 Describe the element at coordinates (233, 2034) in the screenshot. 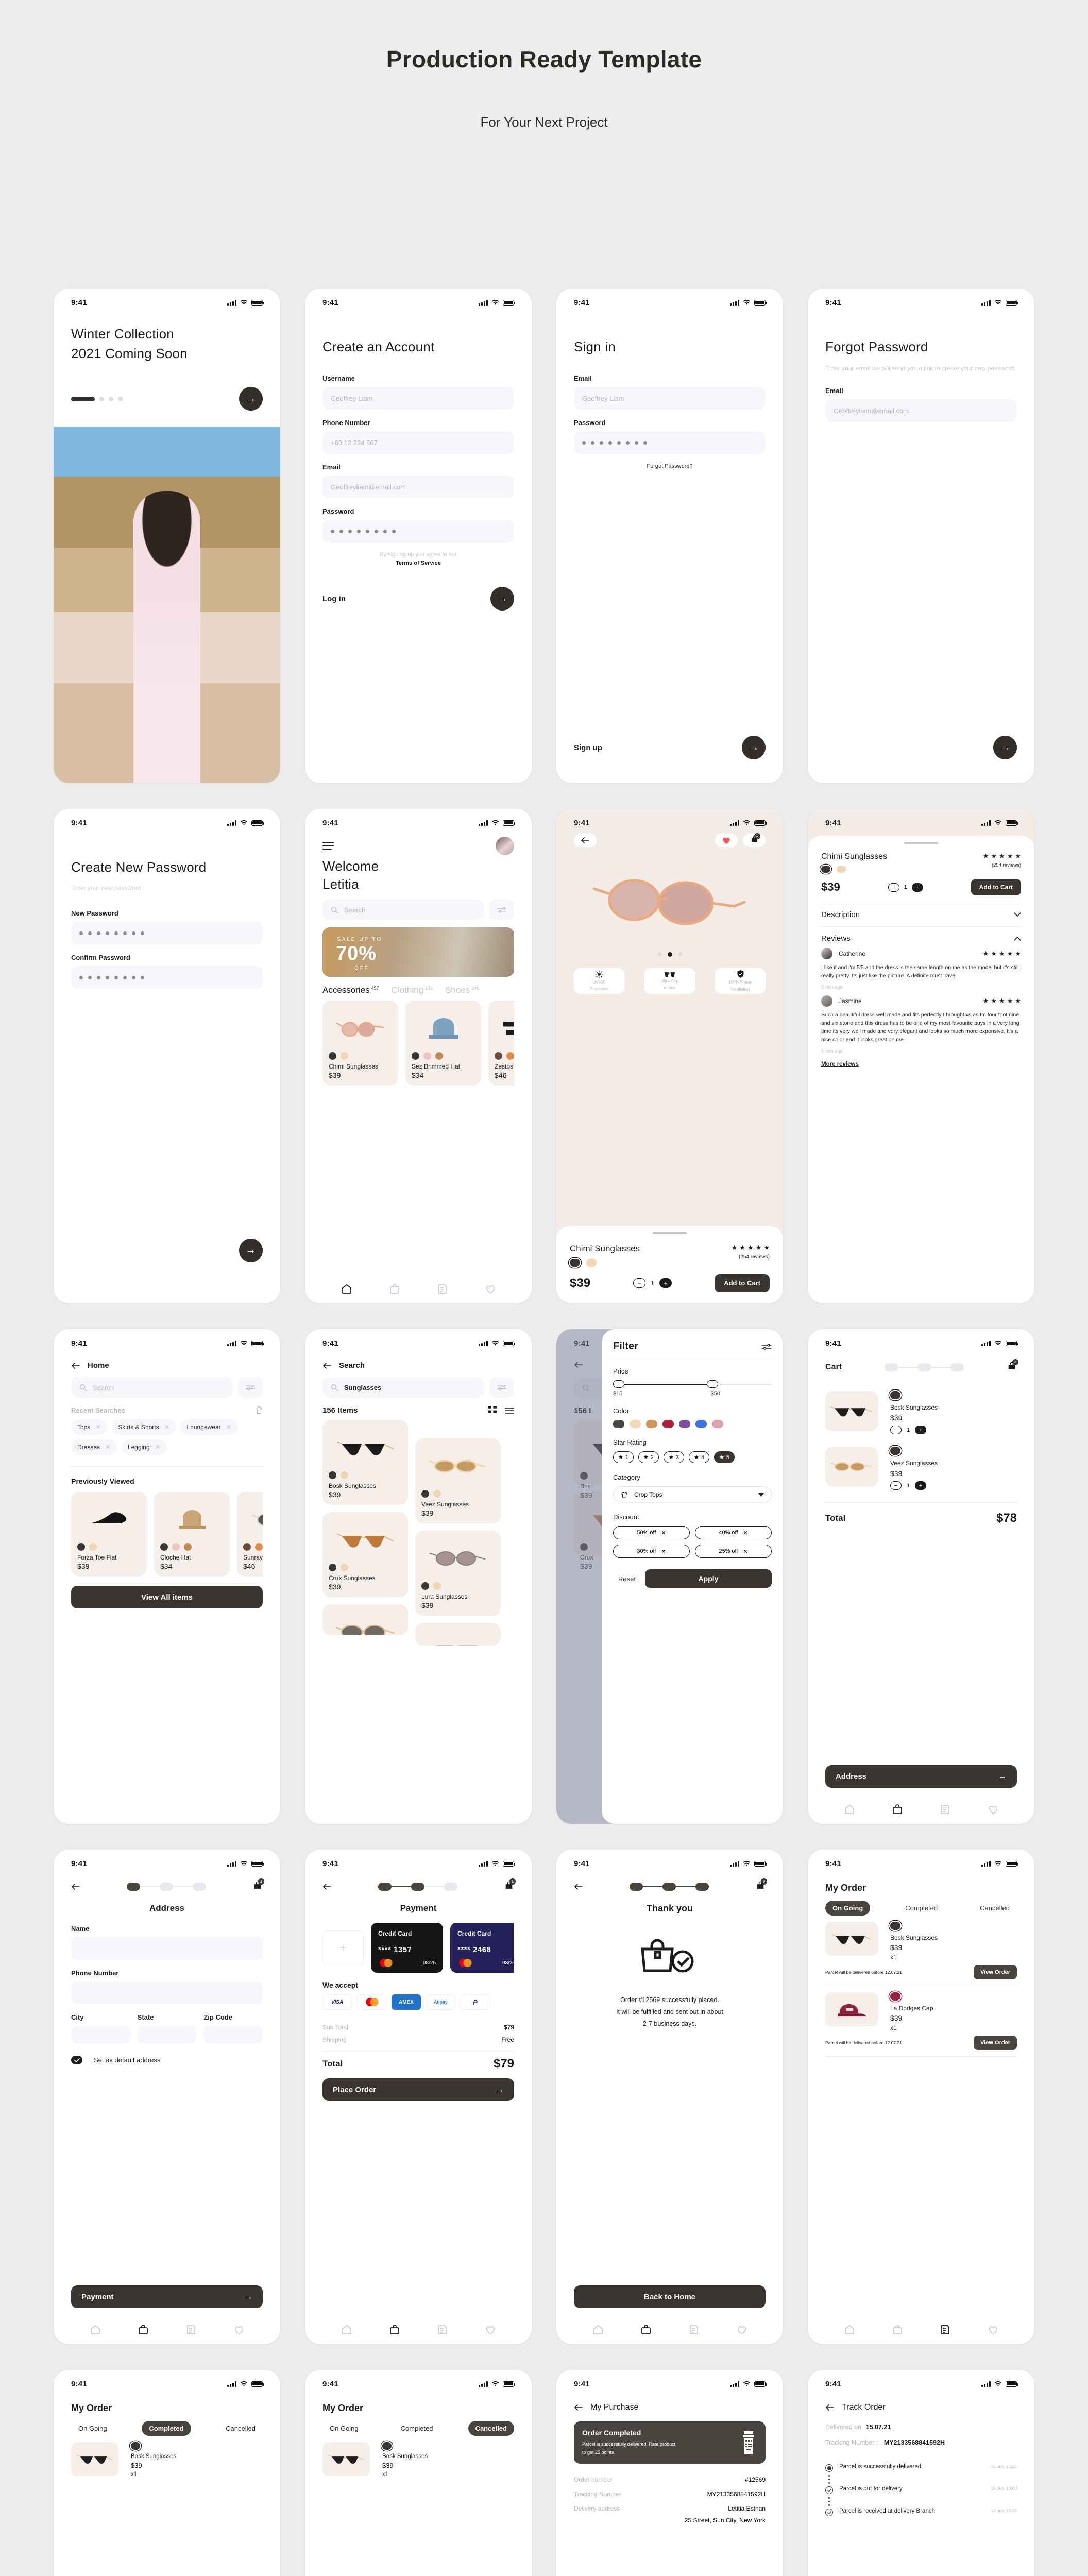

I see `zip-input` at that location.